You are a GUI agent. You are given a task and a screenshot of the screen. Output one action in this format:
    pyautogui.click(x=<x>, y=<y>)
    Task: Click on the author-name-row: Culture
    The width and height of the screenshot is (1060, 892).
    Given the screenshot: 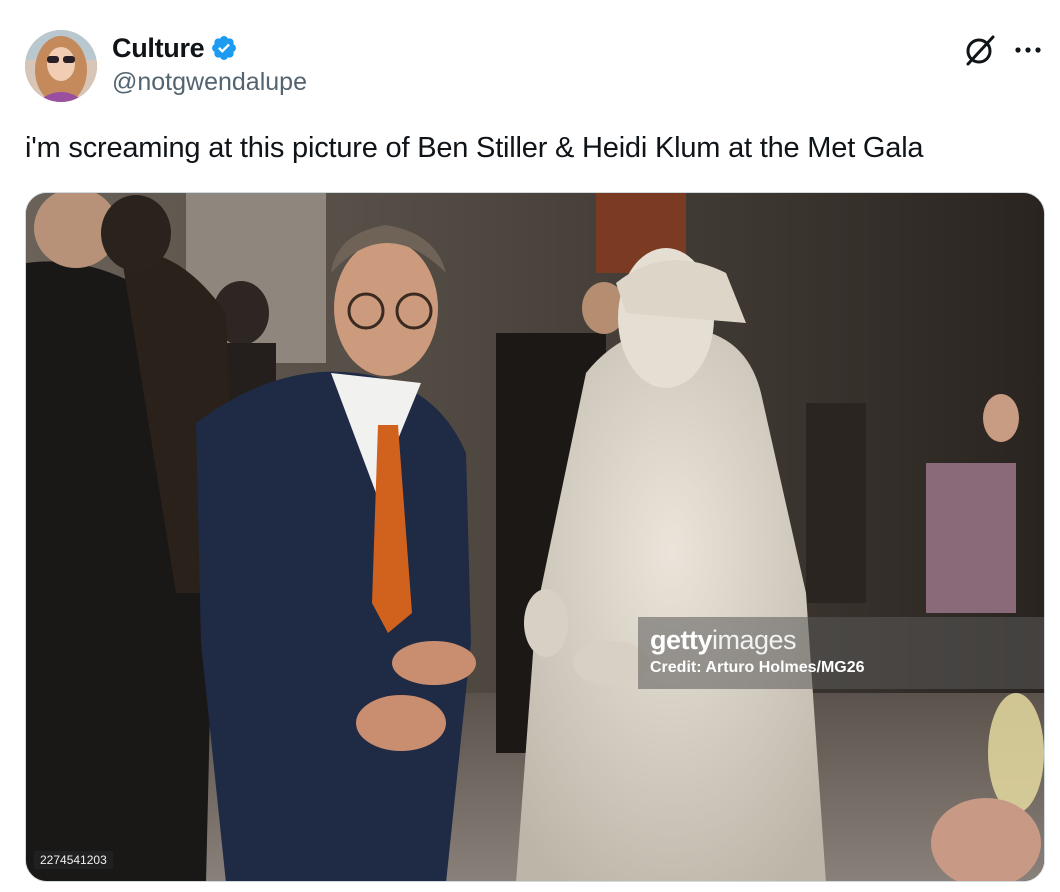 What is the action you would take?
    pyautogui.click(x=175, y=48)
    